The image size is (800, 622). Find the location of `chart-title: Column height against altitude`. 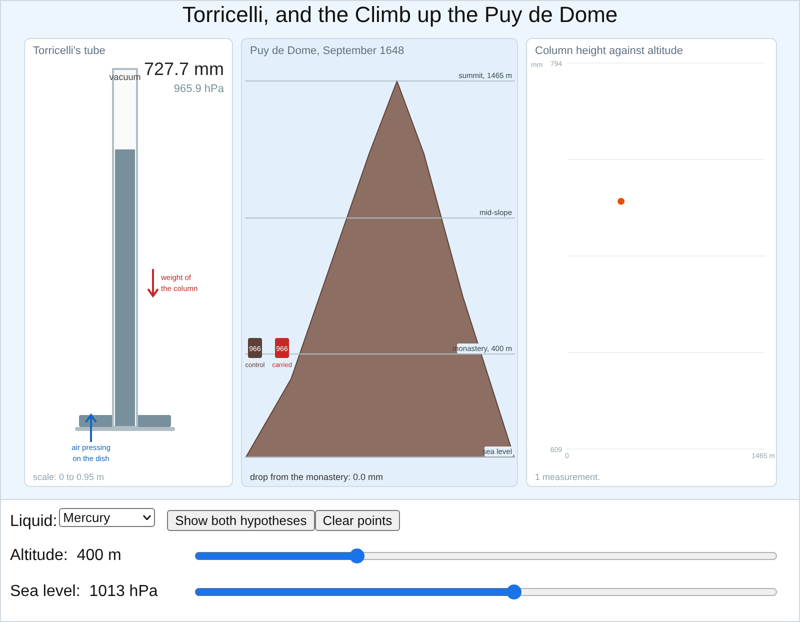

chart-title: Column height against altitude is located at coordinates (609, 51).